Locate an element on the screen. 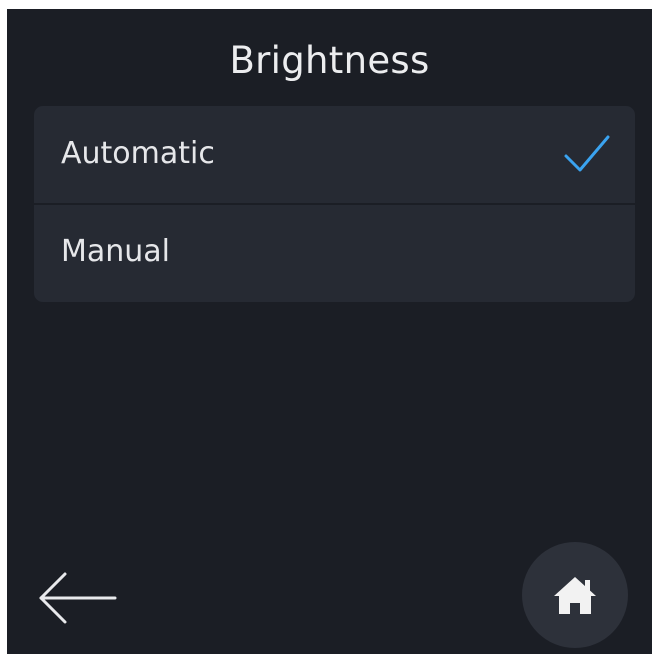  page-title: Brightness is located at coordinates (329, 60).